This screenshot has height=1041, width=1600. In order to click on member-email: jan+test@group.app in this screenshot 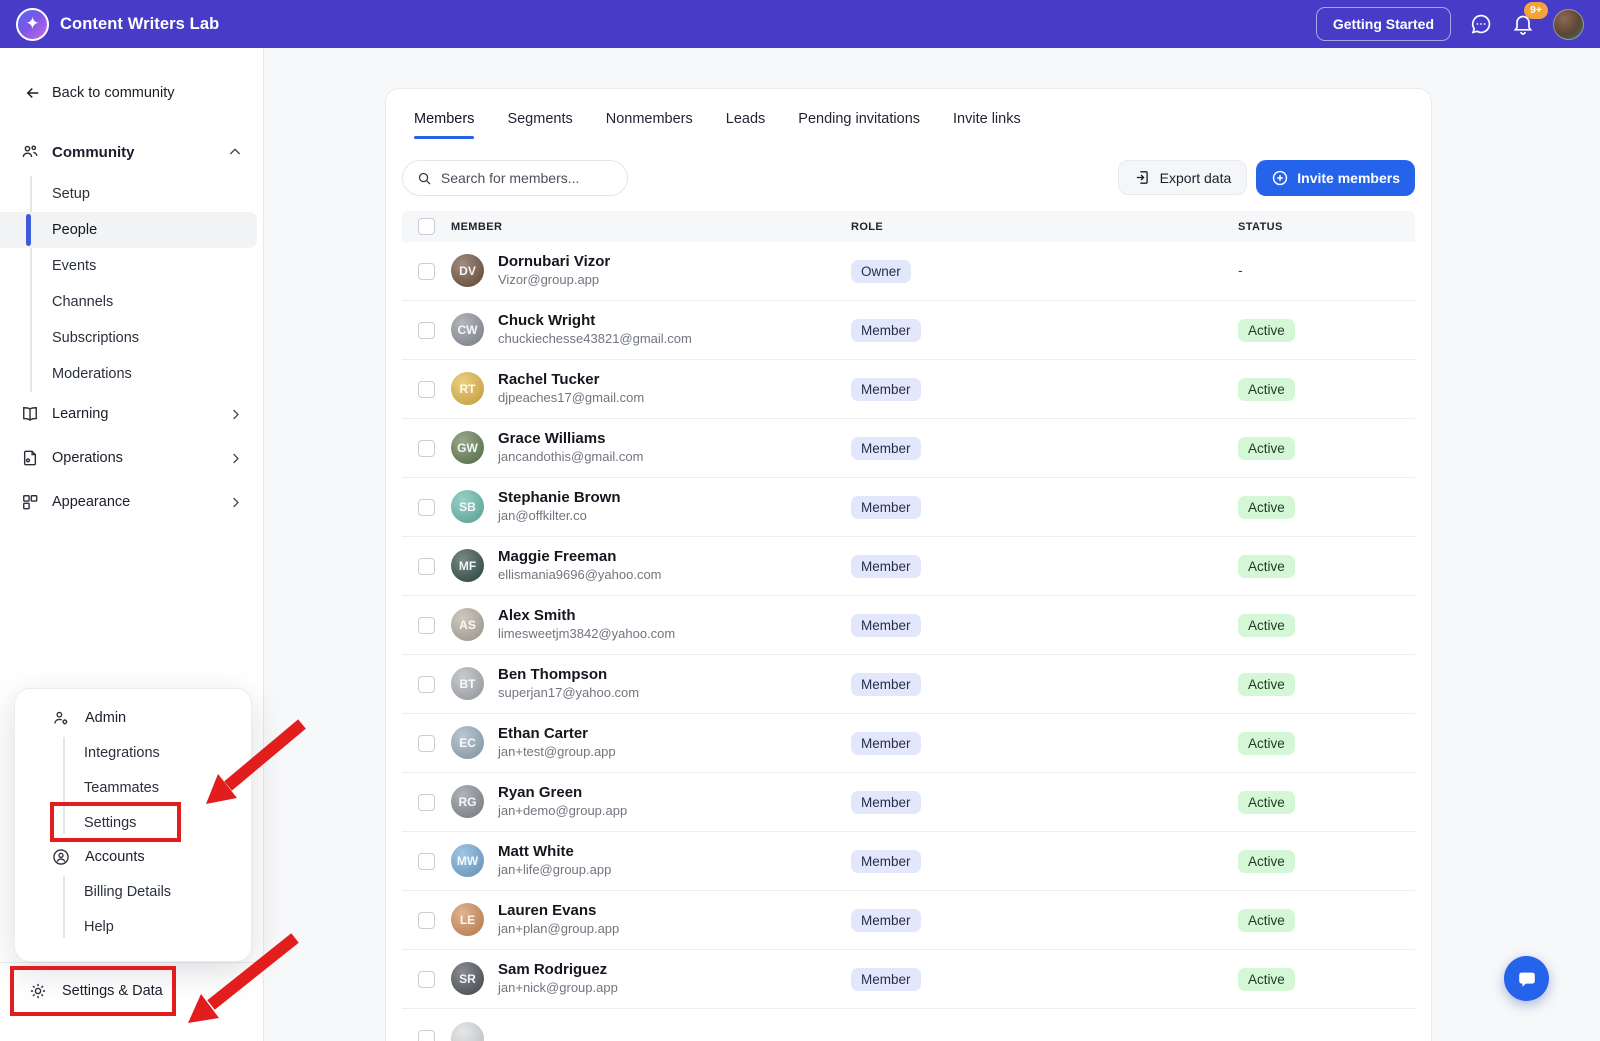, I will do `click(557, 752)`.